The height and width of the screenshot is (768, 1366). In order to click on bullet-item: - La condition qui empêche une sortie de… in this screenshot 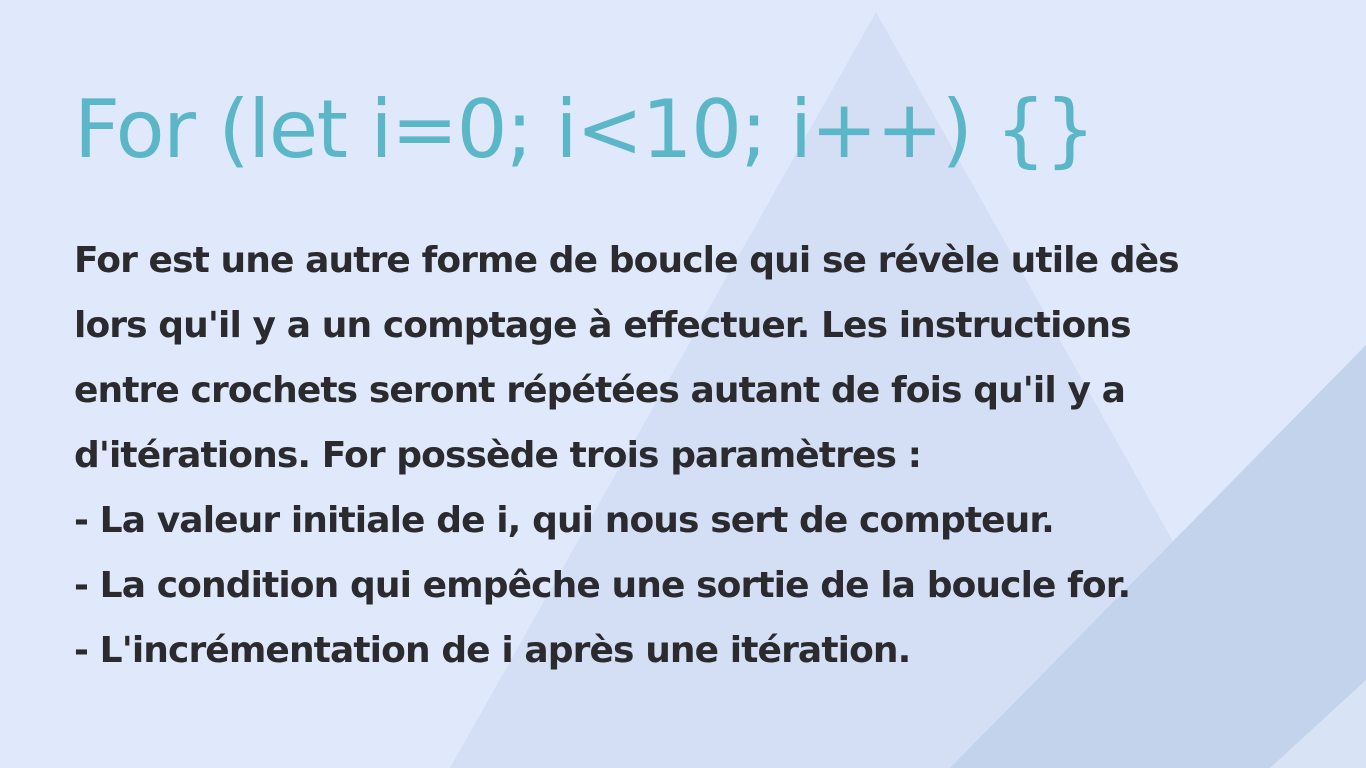, I will do `click(602, 585)`.